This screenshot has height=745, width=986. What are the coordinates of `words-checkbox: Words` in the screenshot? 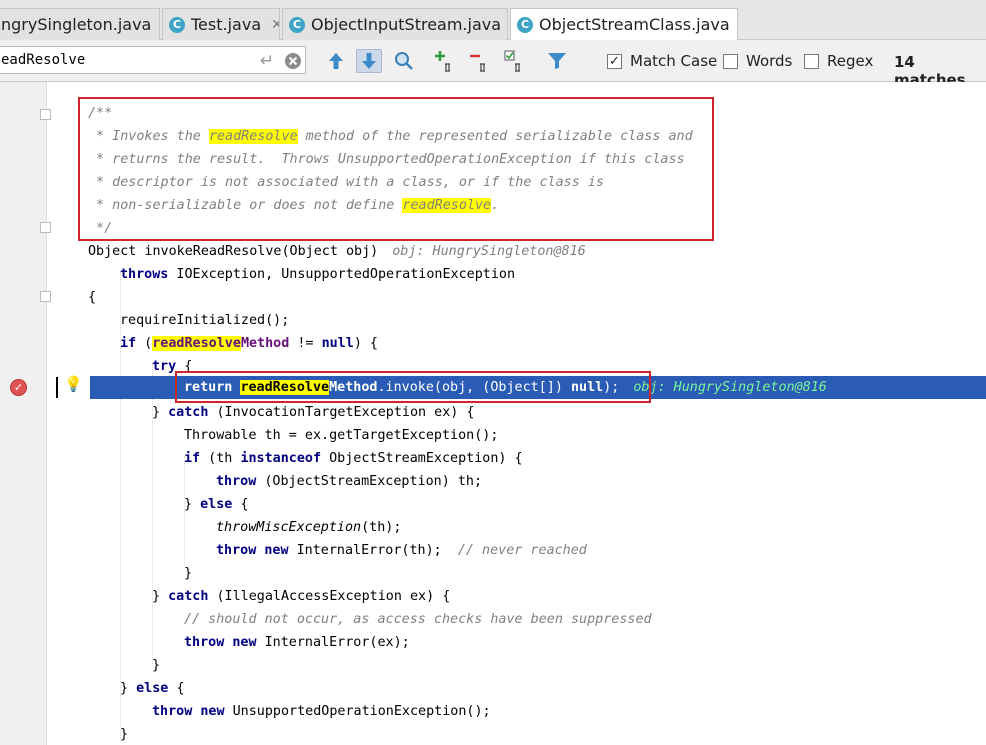 It's located at (757, 61).